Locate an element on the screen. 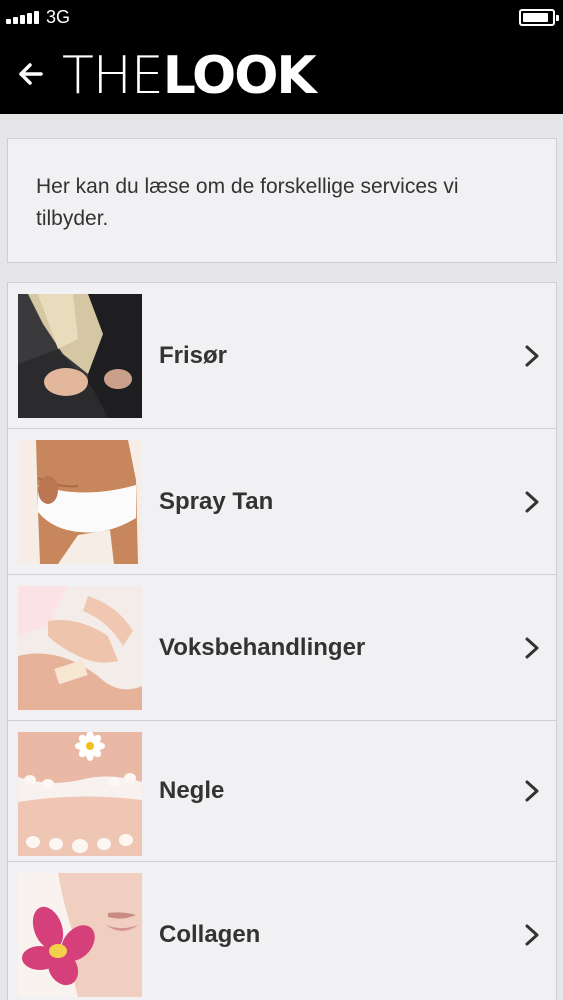  service-item-spray-tan: Spray Tan is located at coordinates (282, 502).